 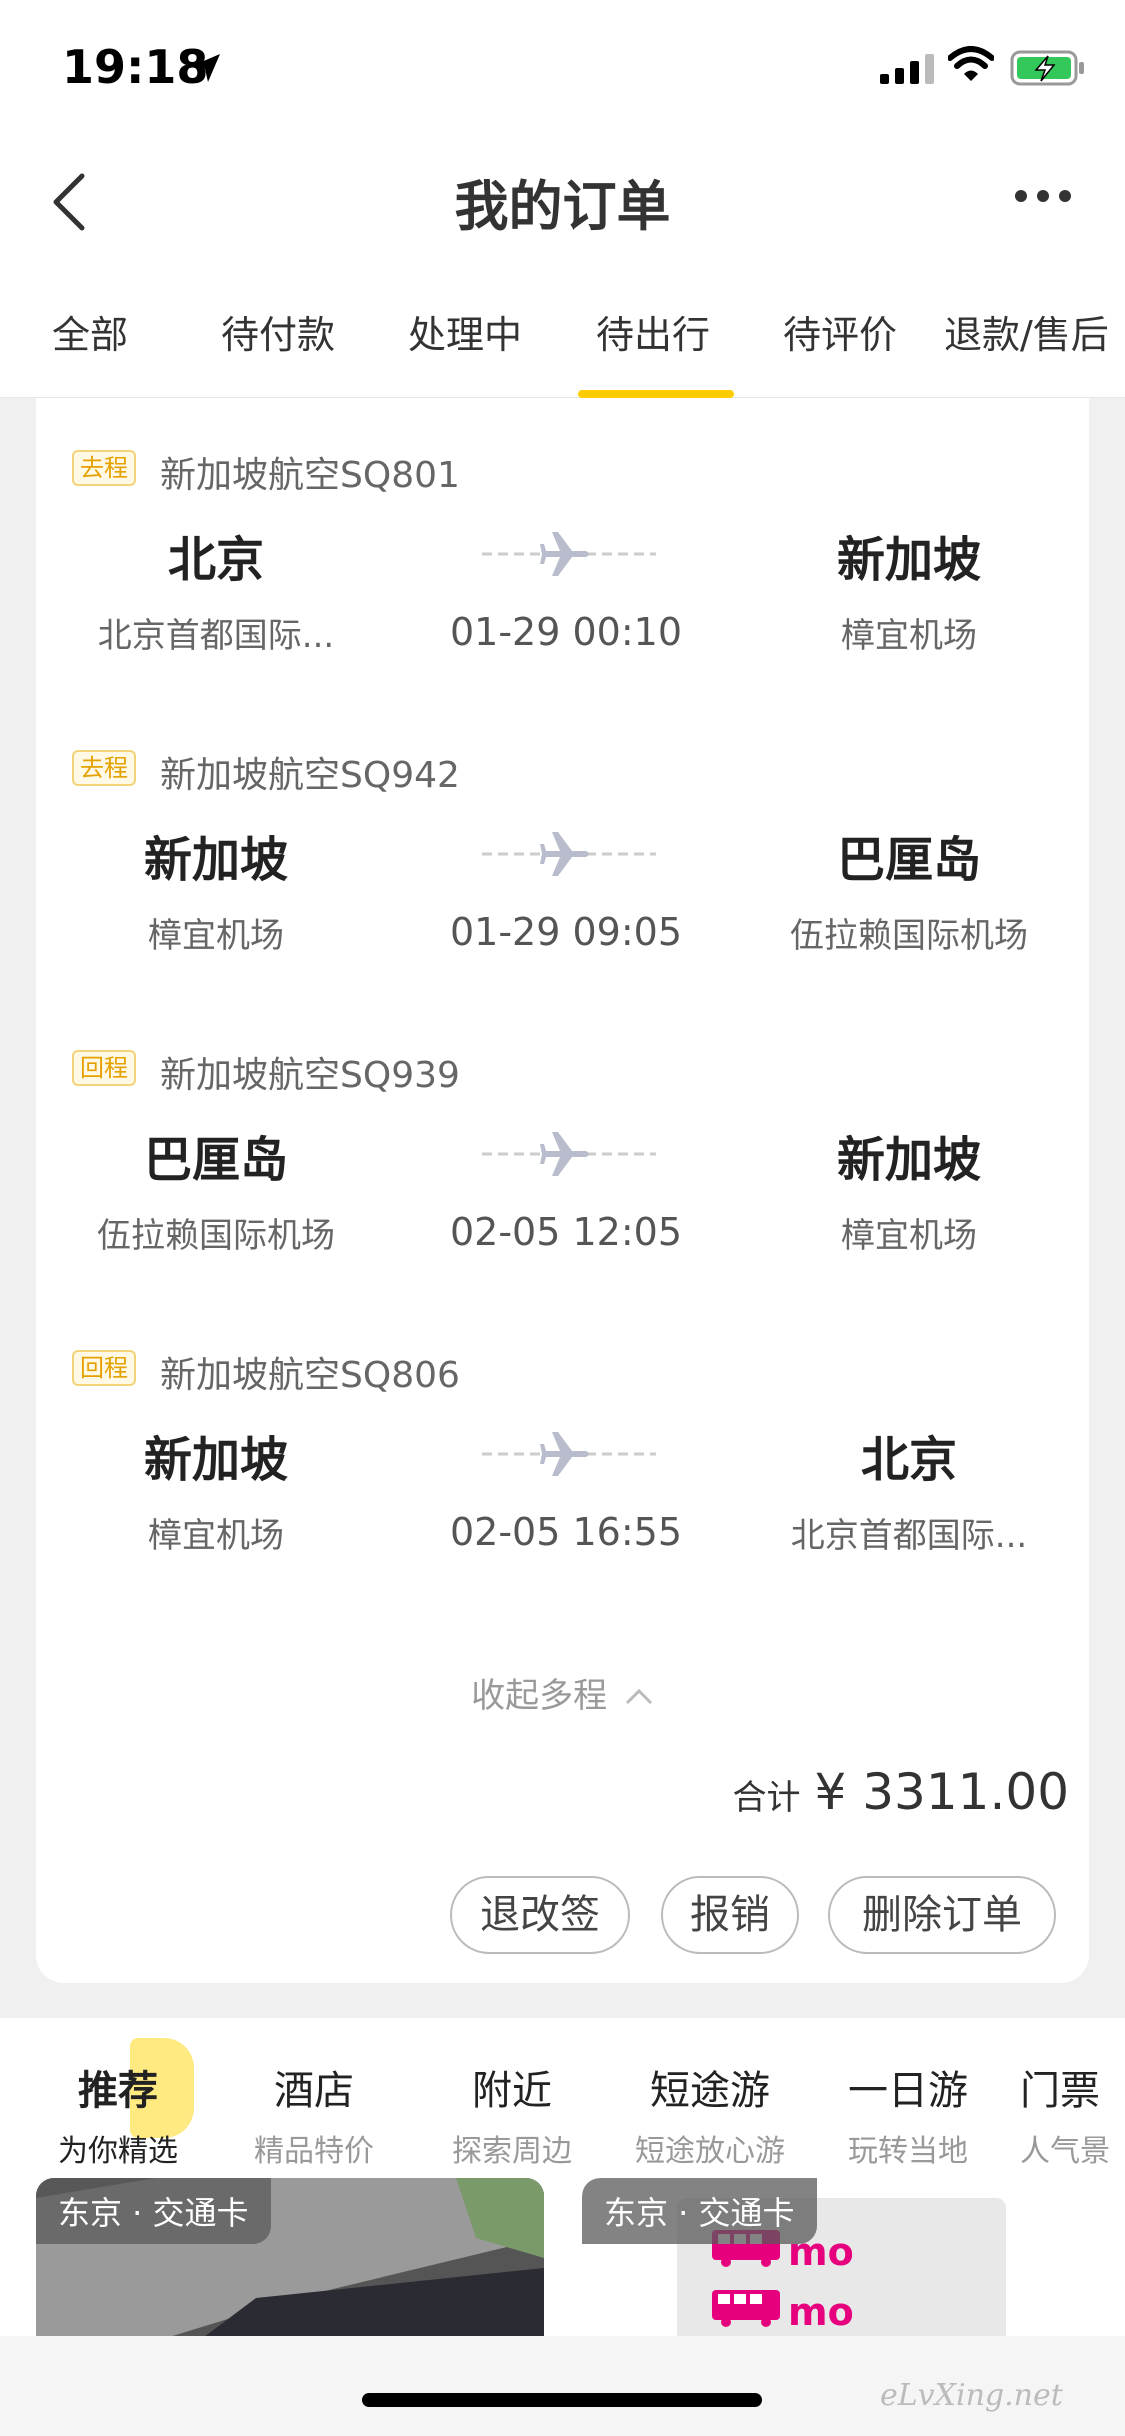 What do you see at coordinates (710, 2151) in the screenshot?
I see `rec-tab-subtitle: 短途放心游` at bounding box center [710, 2151].